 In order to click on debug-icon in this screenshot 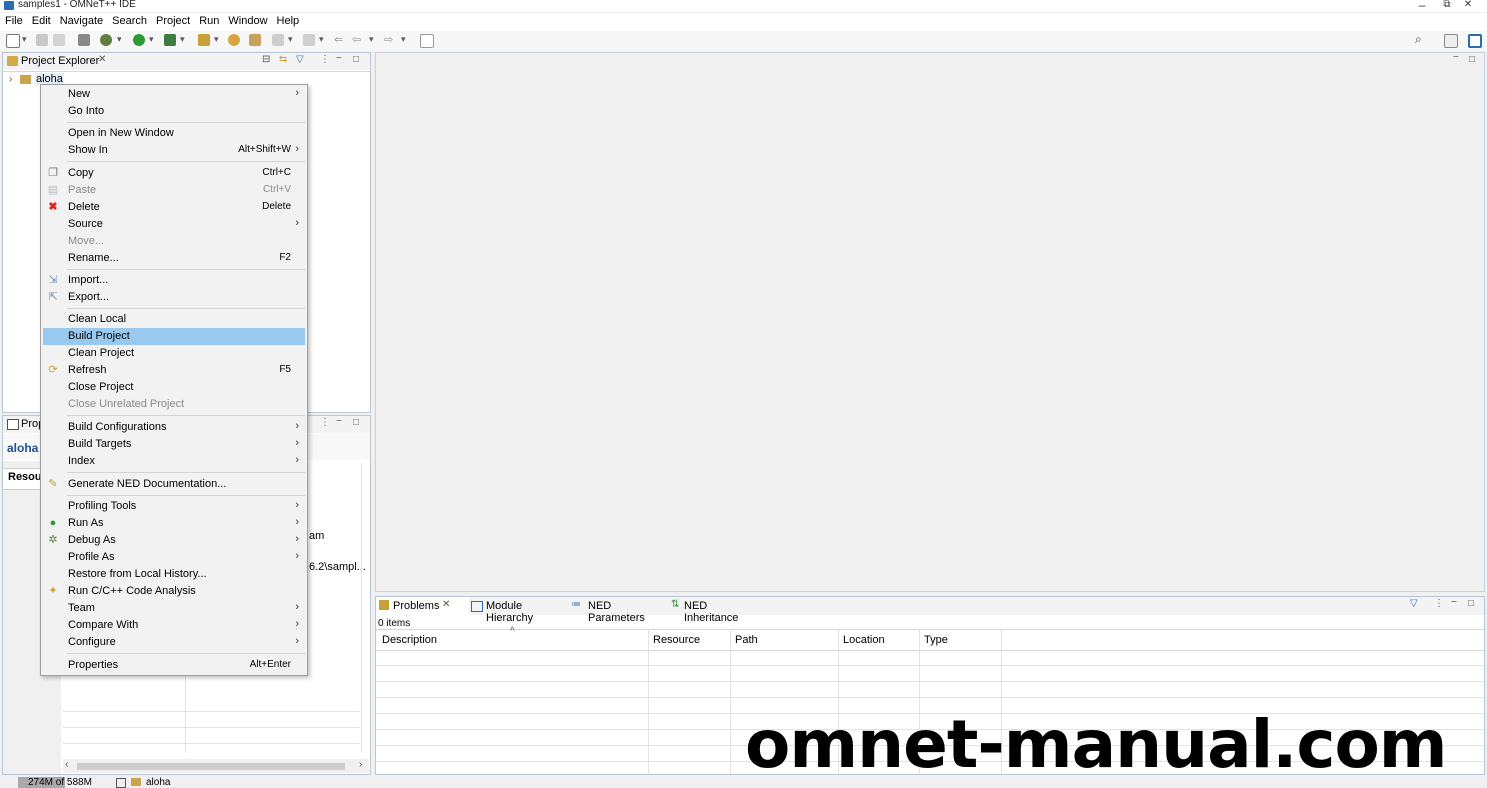, I will do `click(106, 40)`.